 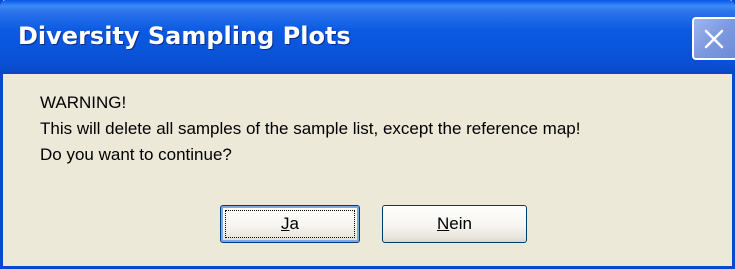 I want to click on yes-button: Ja, so click(x=290, y=224).